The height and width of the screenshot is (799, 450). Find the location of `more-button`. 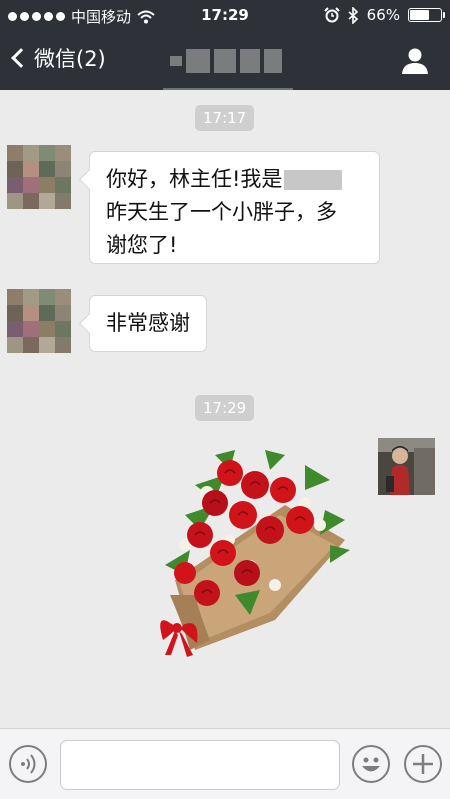

more-button is located at coordinates (423, 764).